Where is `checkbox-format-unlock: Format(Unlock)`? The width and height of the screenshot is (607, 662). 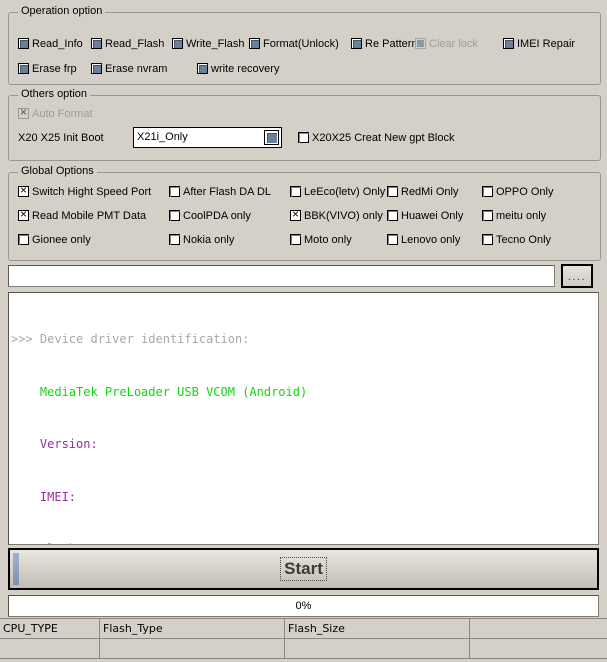 checkbox-format-unlock: Format(Unlock) is located at coordinates (294, 44).